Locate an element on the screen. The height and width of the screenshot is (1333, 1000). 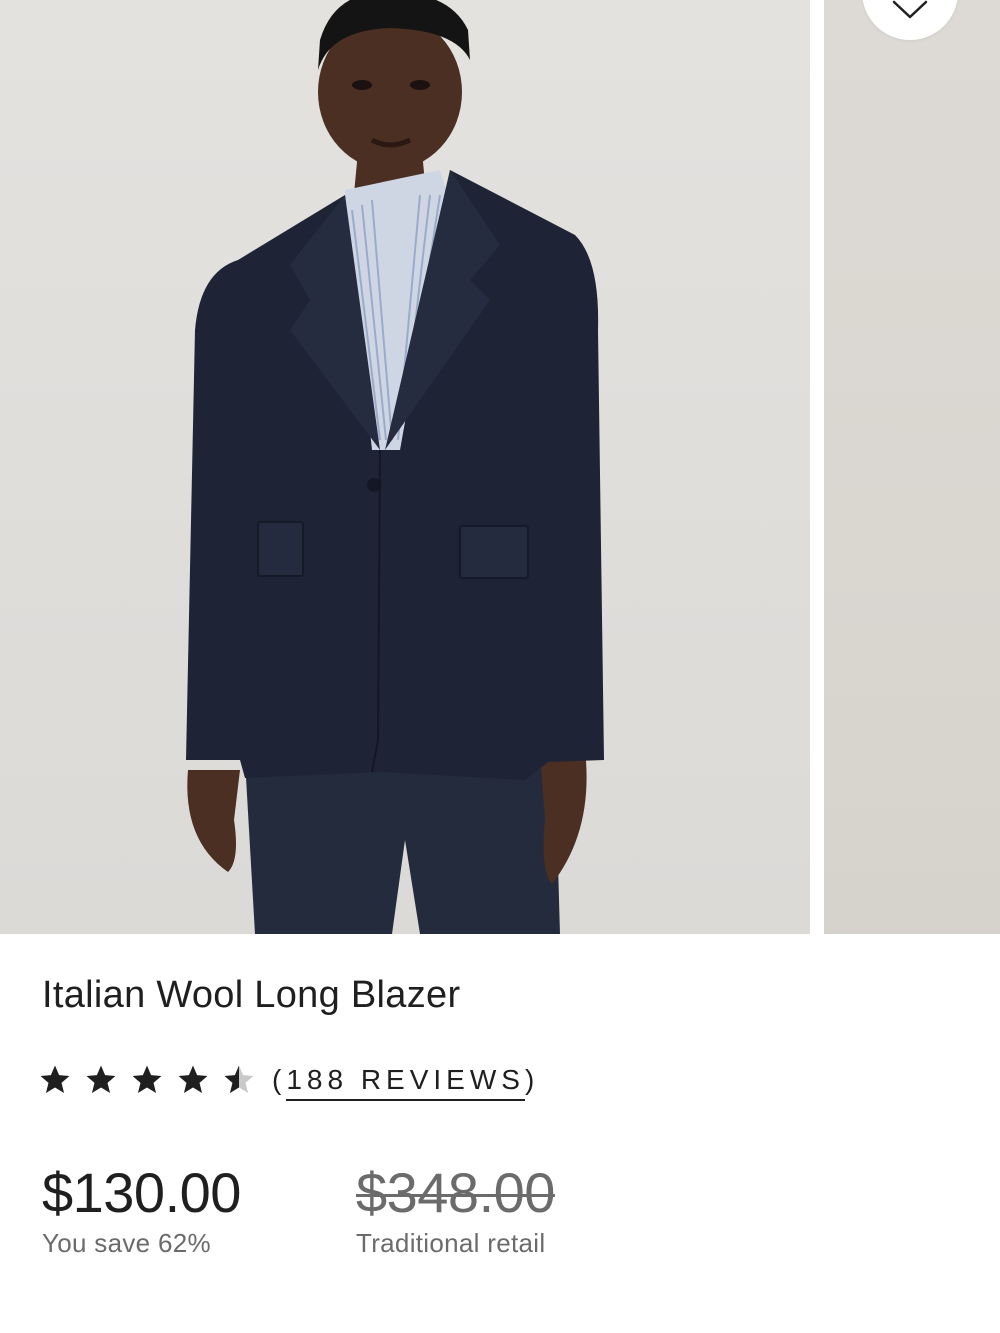
reviews-link: (188 REVIEWS) is located at coordinates (406, 1082).